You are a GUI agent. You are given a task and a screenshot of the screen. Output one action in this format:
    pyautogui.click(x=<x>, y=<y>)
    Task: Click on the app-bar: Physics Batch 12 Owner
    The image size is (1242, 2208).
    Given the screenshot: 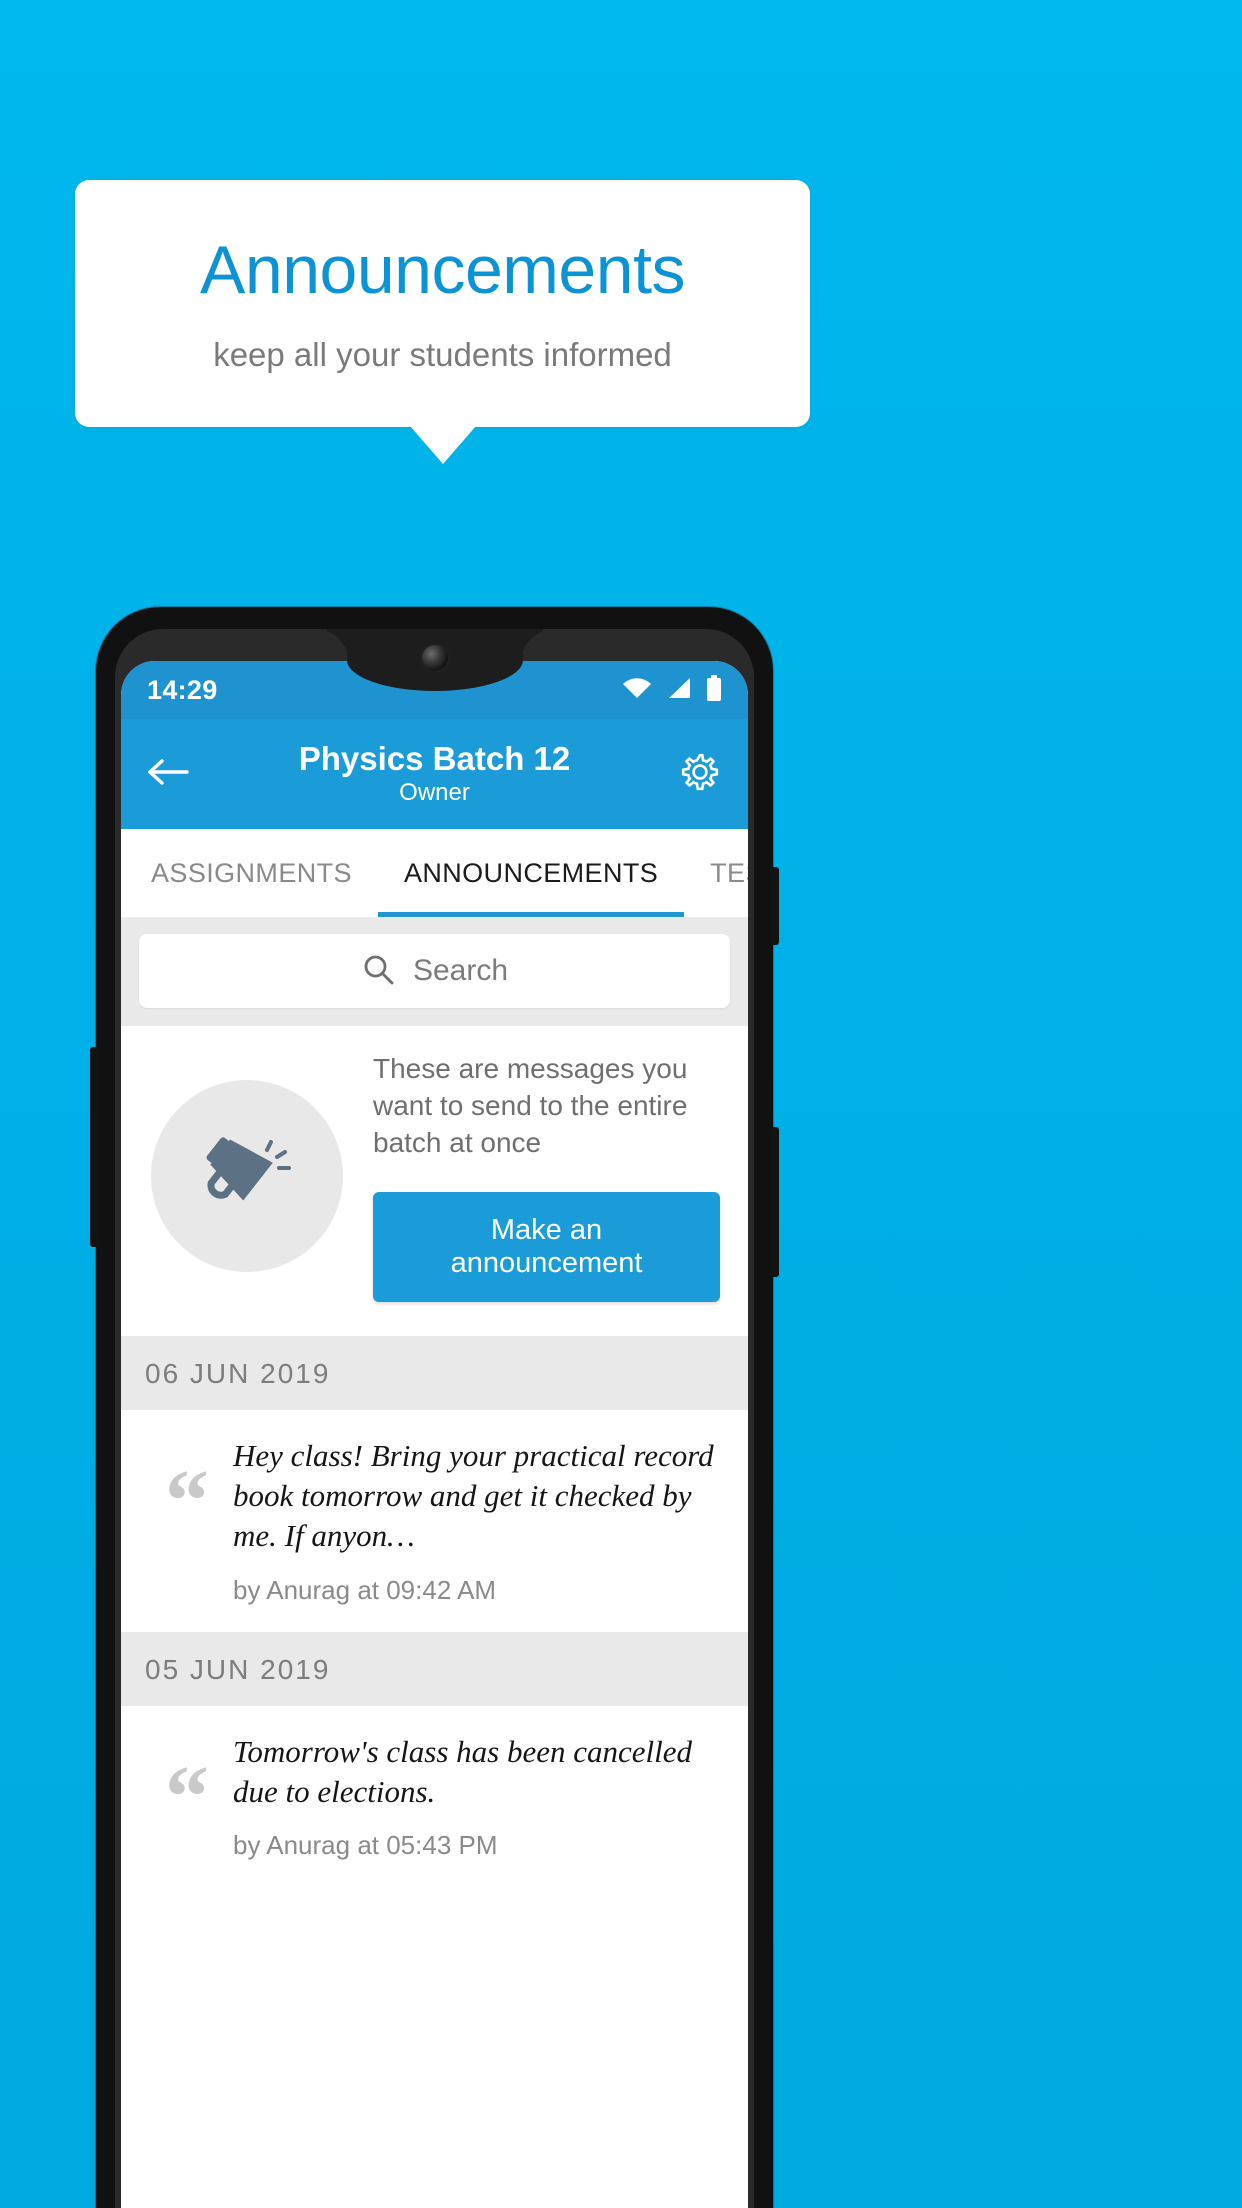 What is the action you would take?
    pyautogui.click(x=434, y=774)
    